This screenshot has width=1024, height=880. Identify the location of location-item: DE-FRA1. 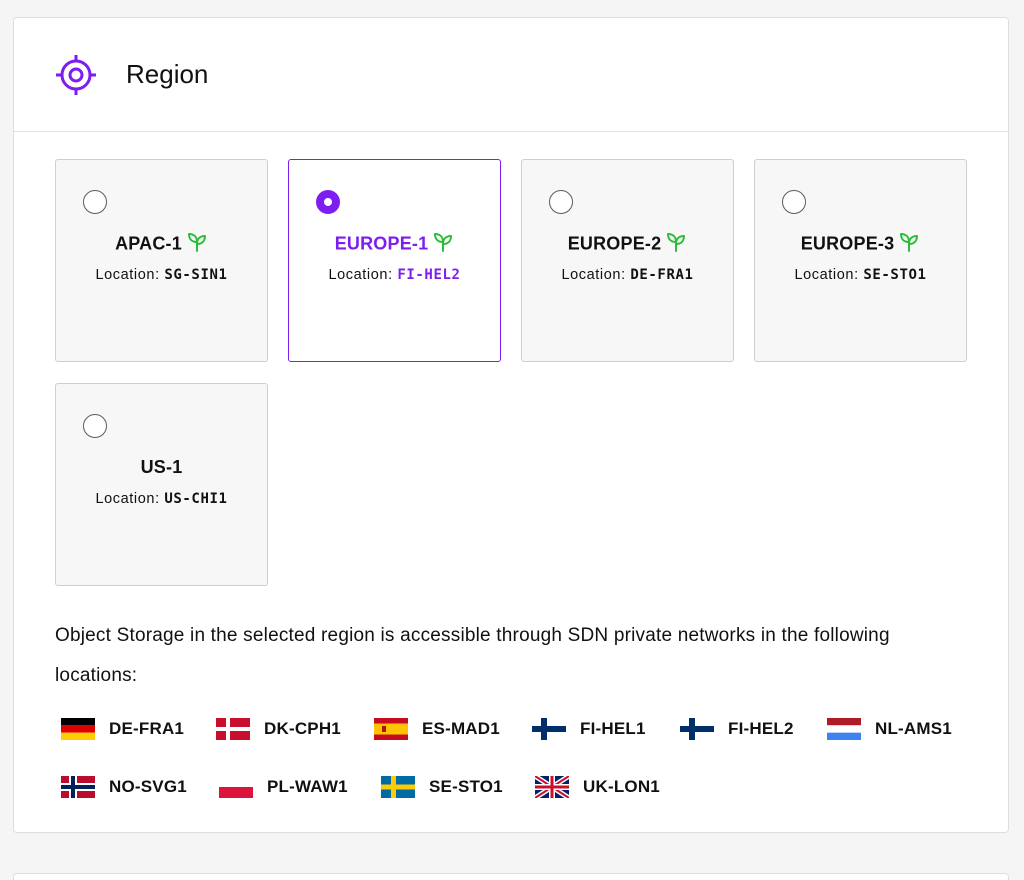
(122, 729).